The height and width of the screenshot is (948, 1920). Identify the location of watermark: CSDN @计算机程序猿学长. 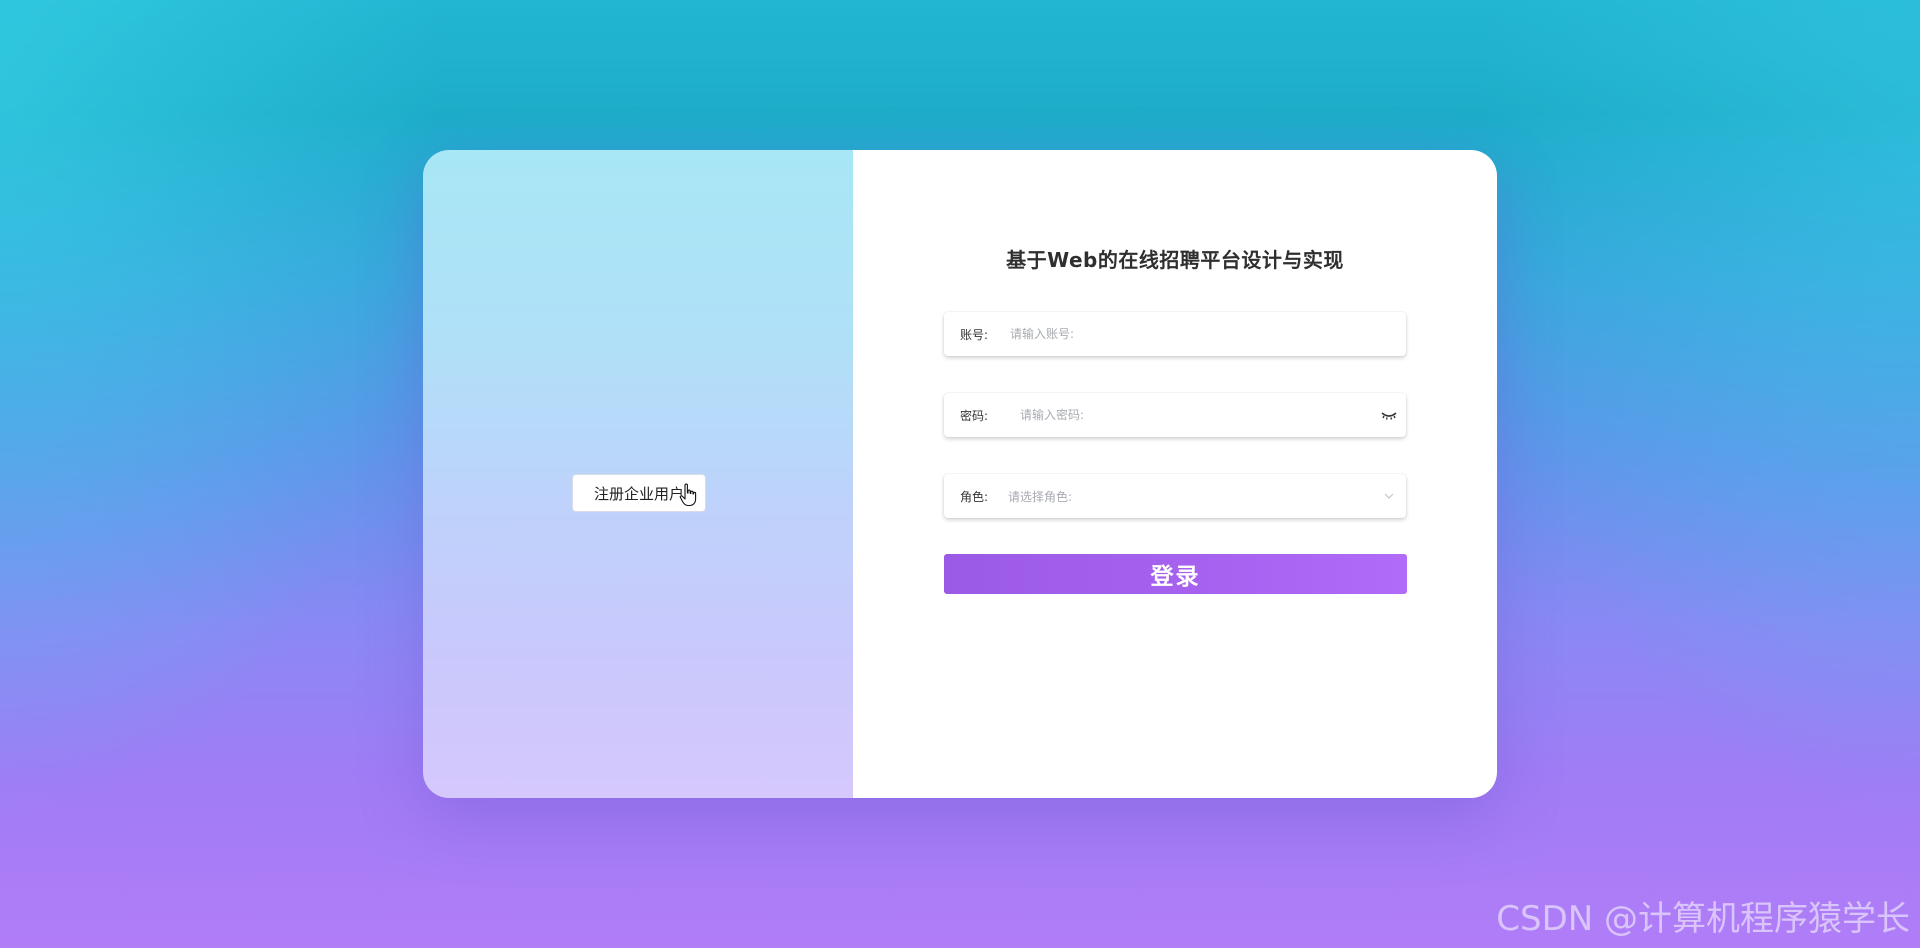
(1703, 919).